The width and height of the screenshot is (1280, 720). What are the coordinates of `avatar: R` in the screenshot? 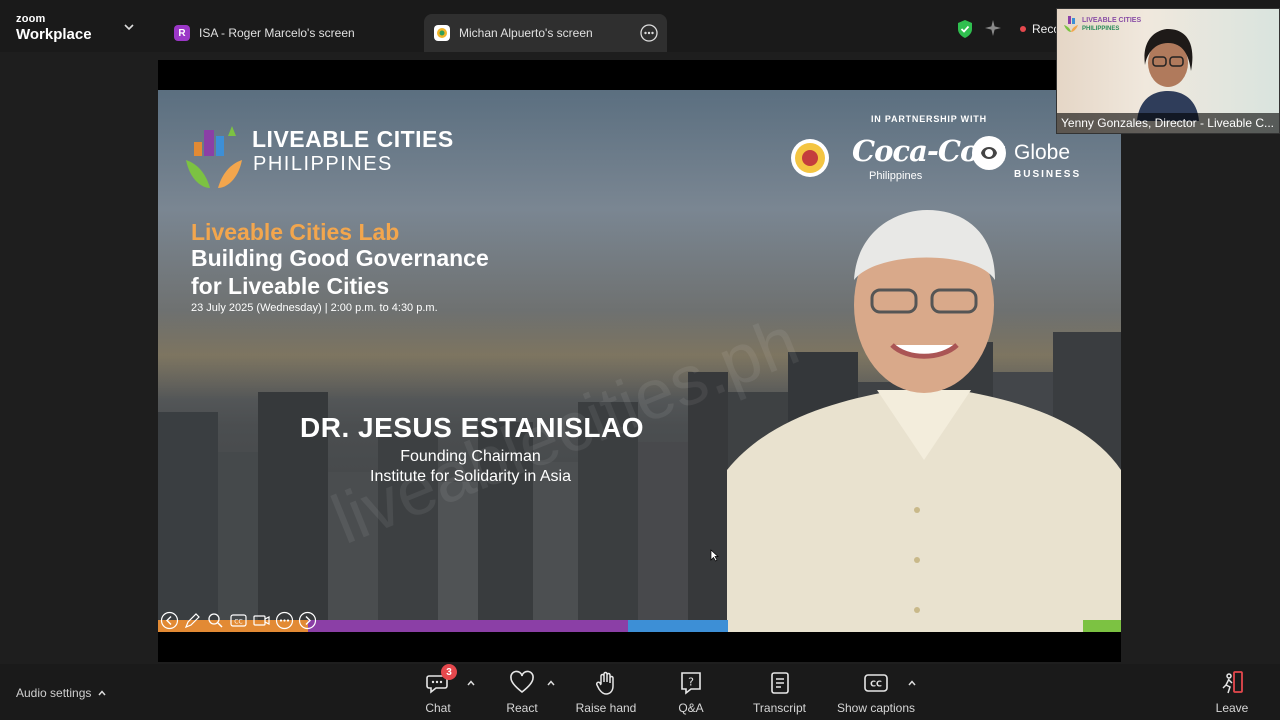 It's located at (182, 33).